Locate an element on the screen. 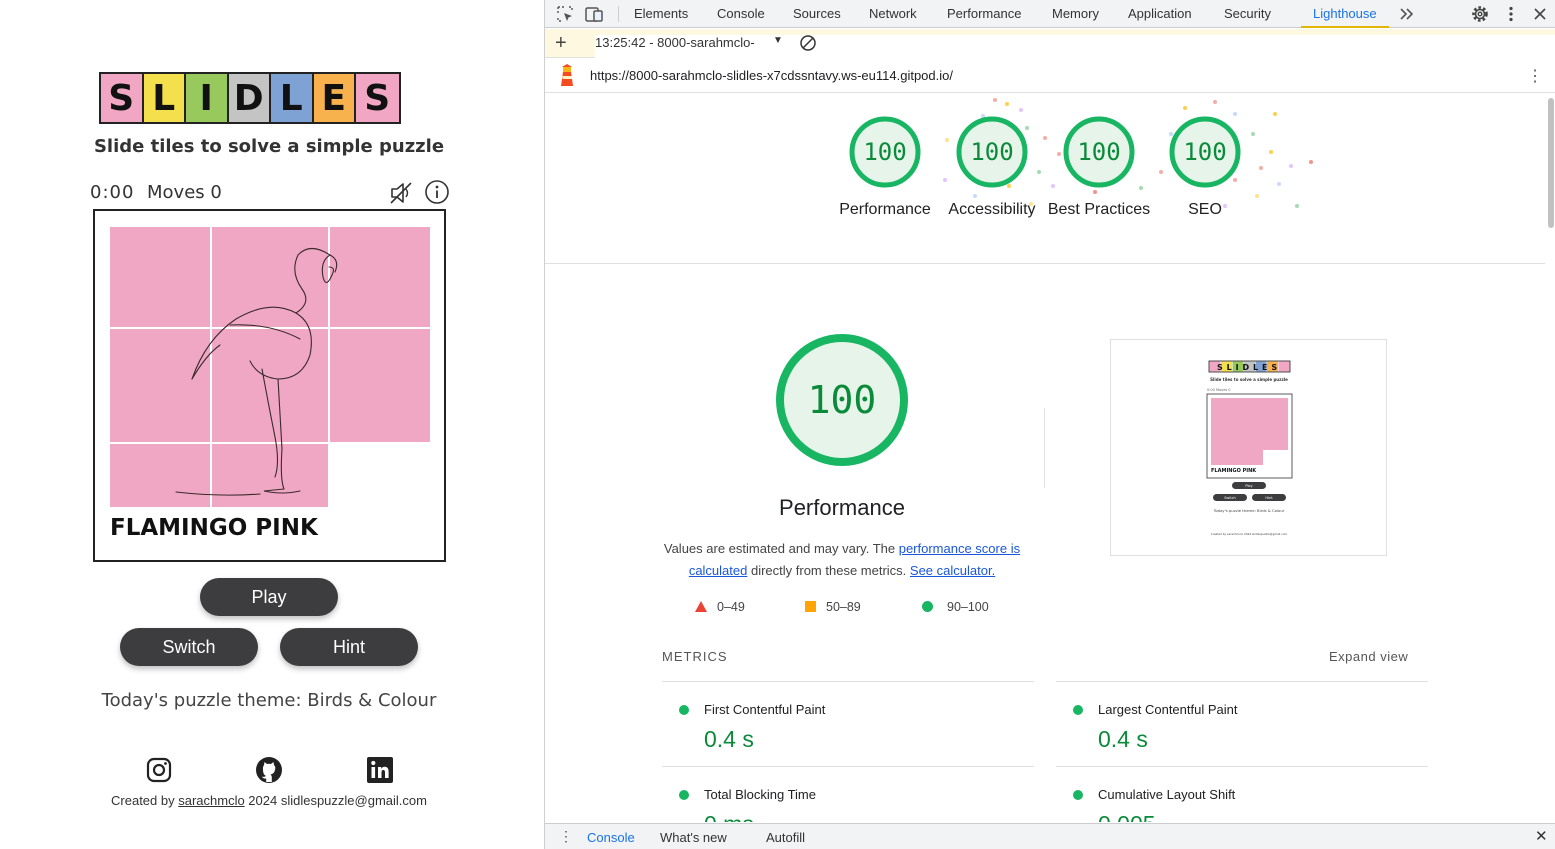 The height and width of the screenshot is (849, 1555). drawer-menu-icon: ⋮ is located at coordinates (566, 836).